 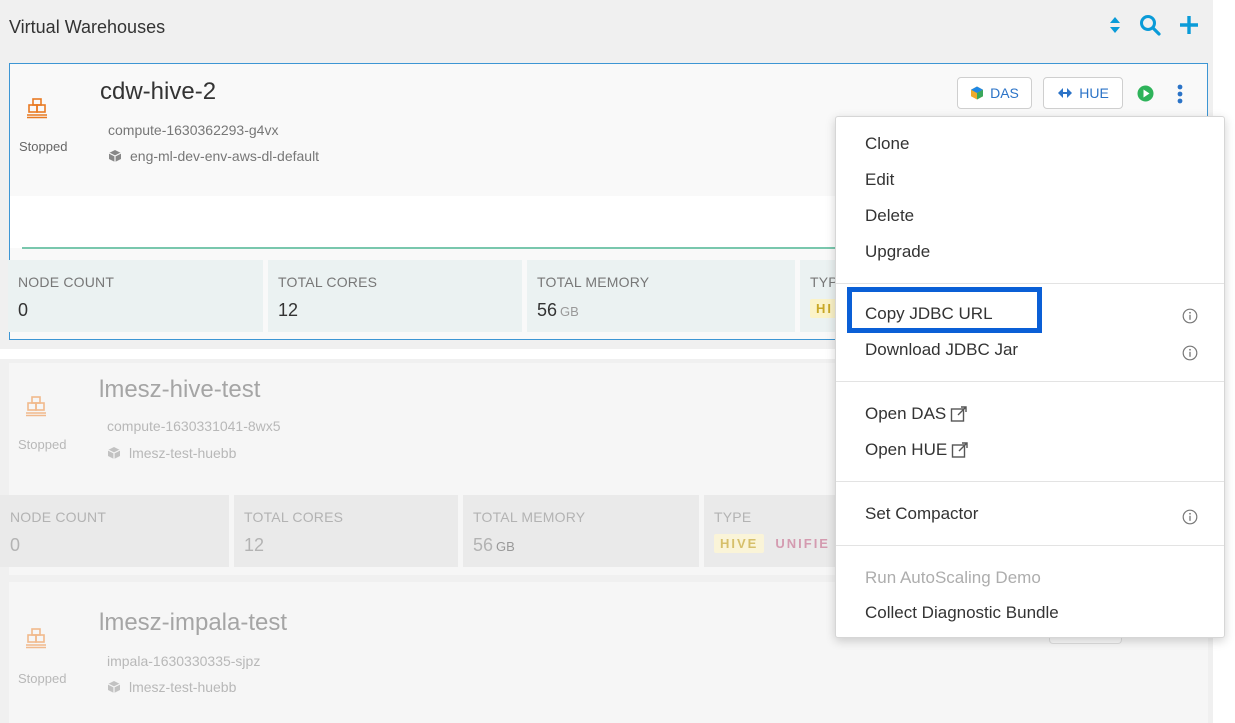 I want to click on menu-item-open-das: Open DAS, so click(x=916, y=414).